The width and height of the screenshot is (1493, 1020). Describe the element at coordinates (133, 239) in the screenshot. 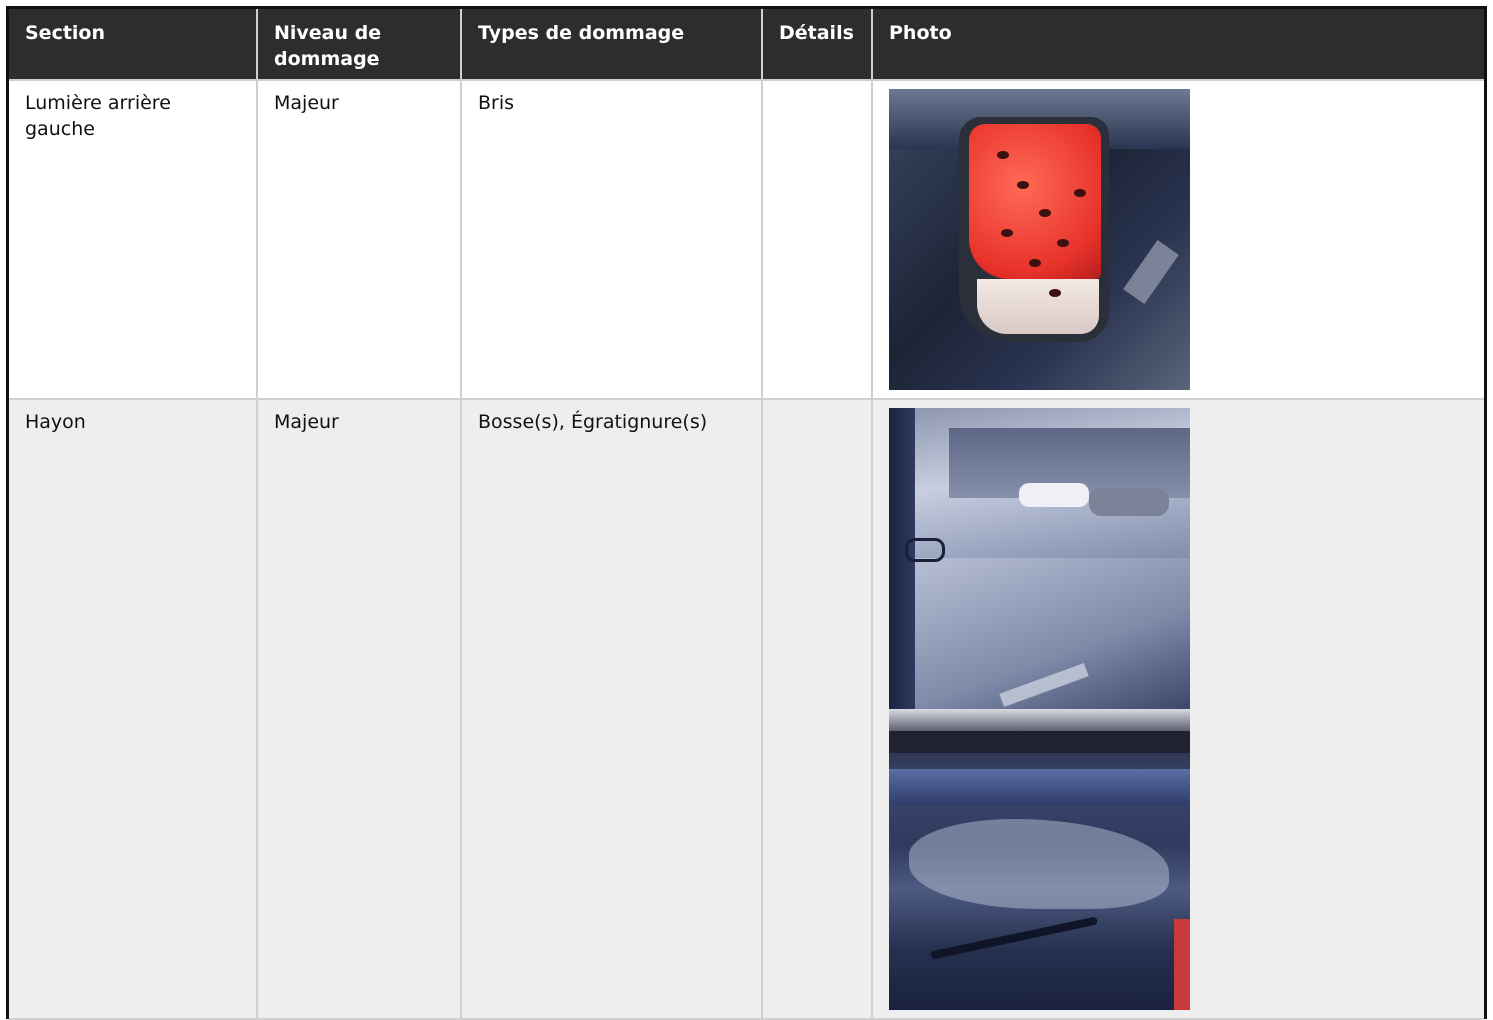

I see `cell-section: Lumière arrière gauche` at that location.